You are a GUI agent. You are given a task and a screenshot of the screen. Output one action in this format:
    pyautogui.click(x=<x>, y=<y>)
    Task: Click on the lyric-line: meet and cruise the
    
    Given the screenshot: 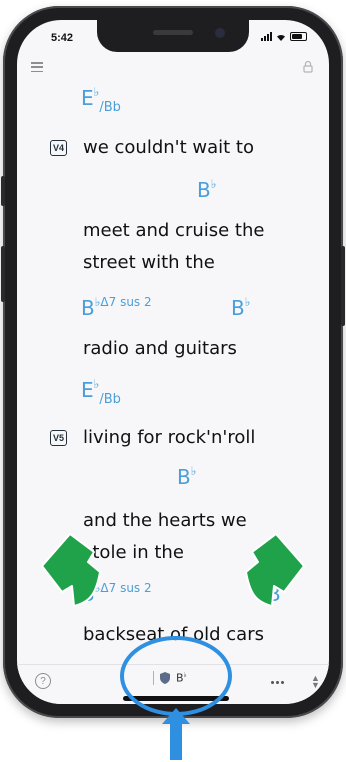 What is the action you would take?
    pyautogui.click(x=174, y=230)
    